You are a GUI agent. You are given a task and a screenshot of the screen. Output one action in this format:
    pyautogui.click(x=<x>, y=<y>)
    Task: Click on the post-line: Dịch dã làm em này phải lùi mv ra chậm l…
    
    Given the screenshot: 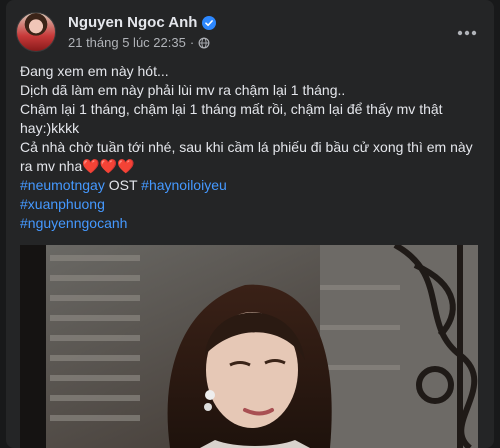 What is the action you would take?
    pyautogui.click(x=183, y=90)
    